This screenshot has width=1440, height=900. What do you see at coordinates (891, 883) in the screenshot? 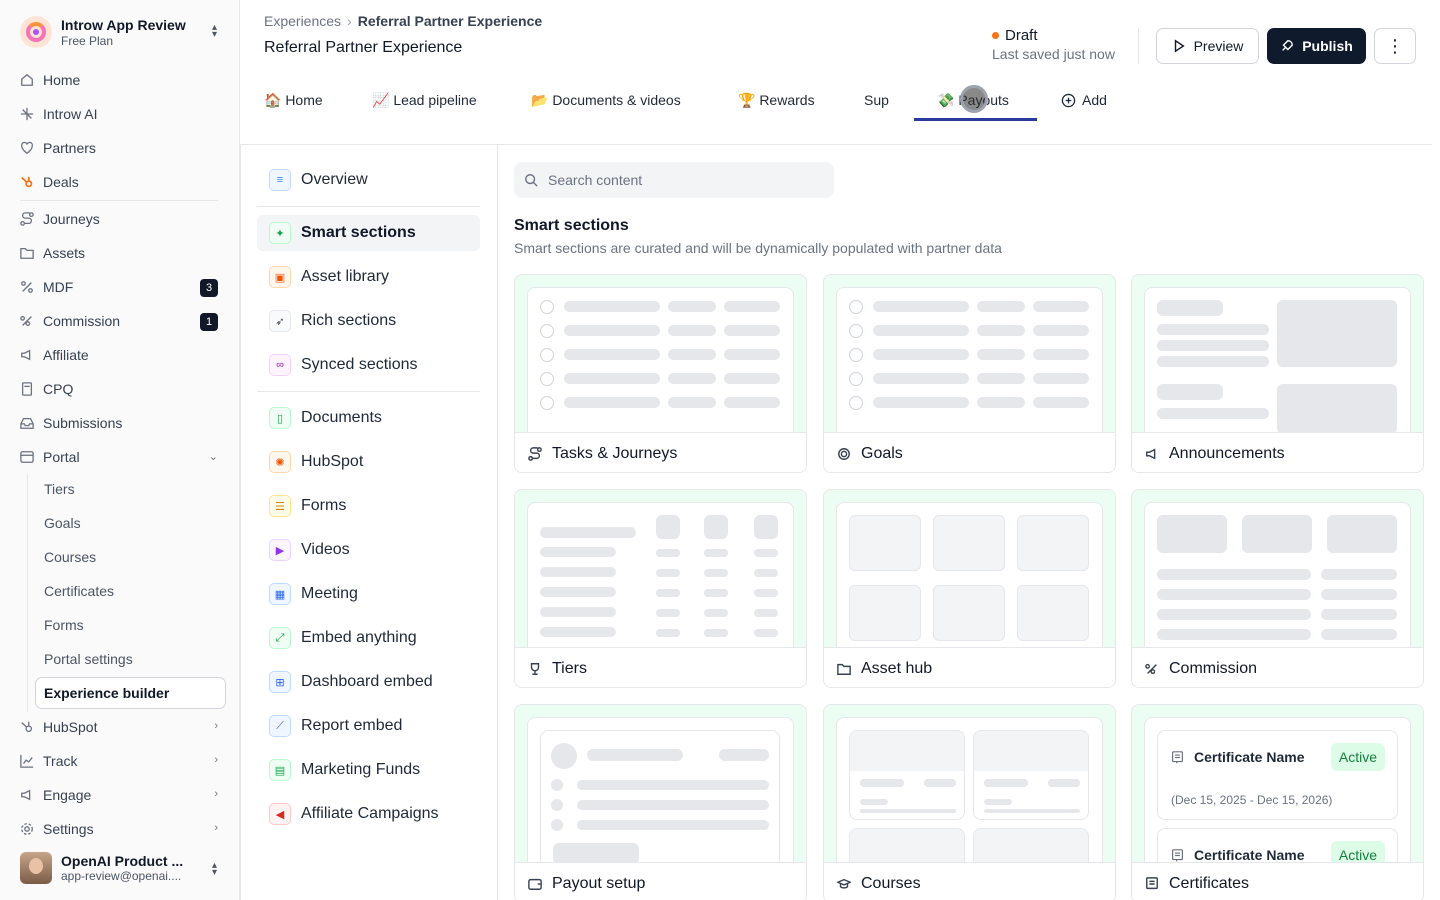
I see `card-title: Courses` at bounding box center [891, 883].